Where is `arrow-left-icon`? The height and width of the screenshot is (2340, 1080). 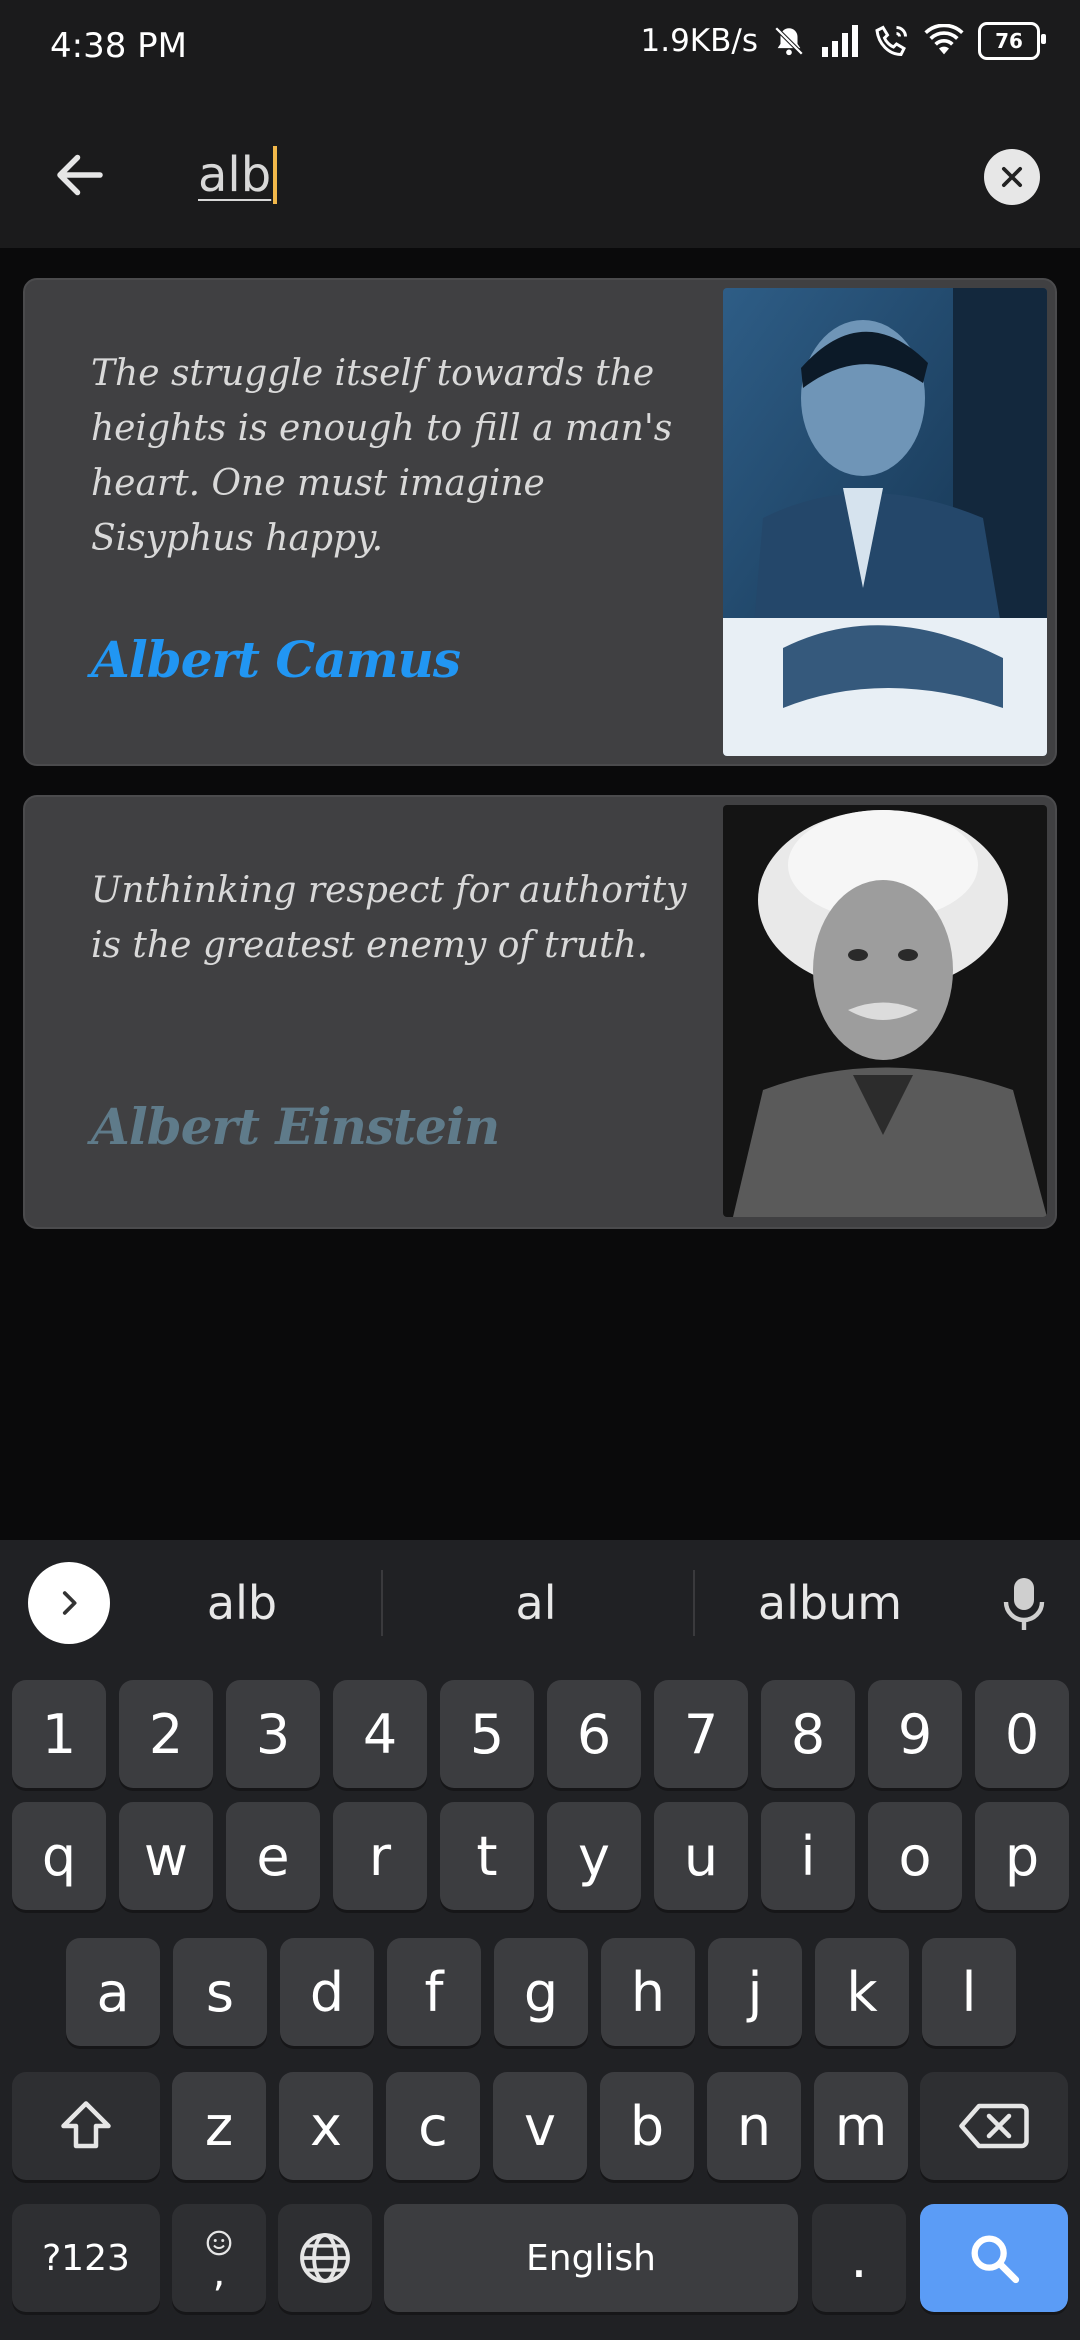 arrow-left-icon is located at coordinates (80, 175).